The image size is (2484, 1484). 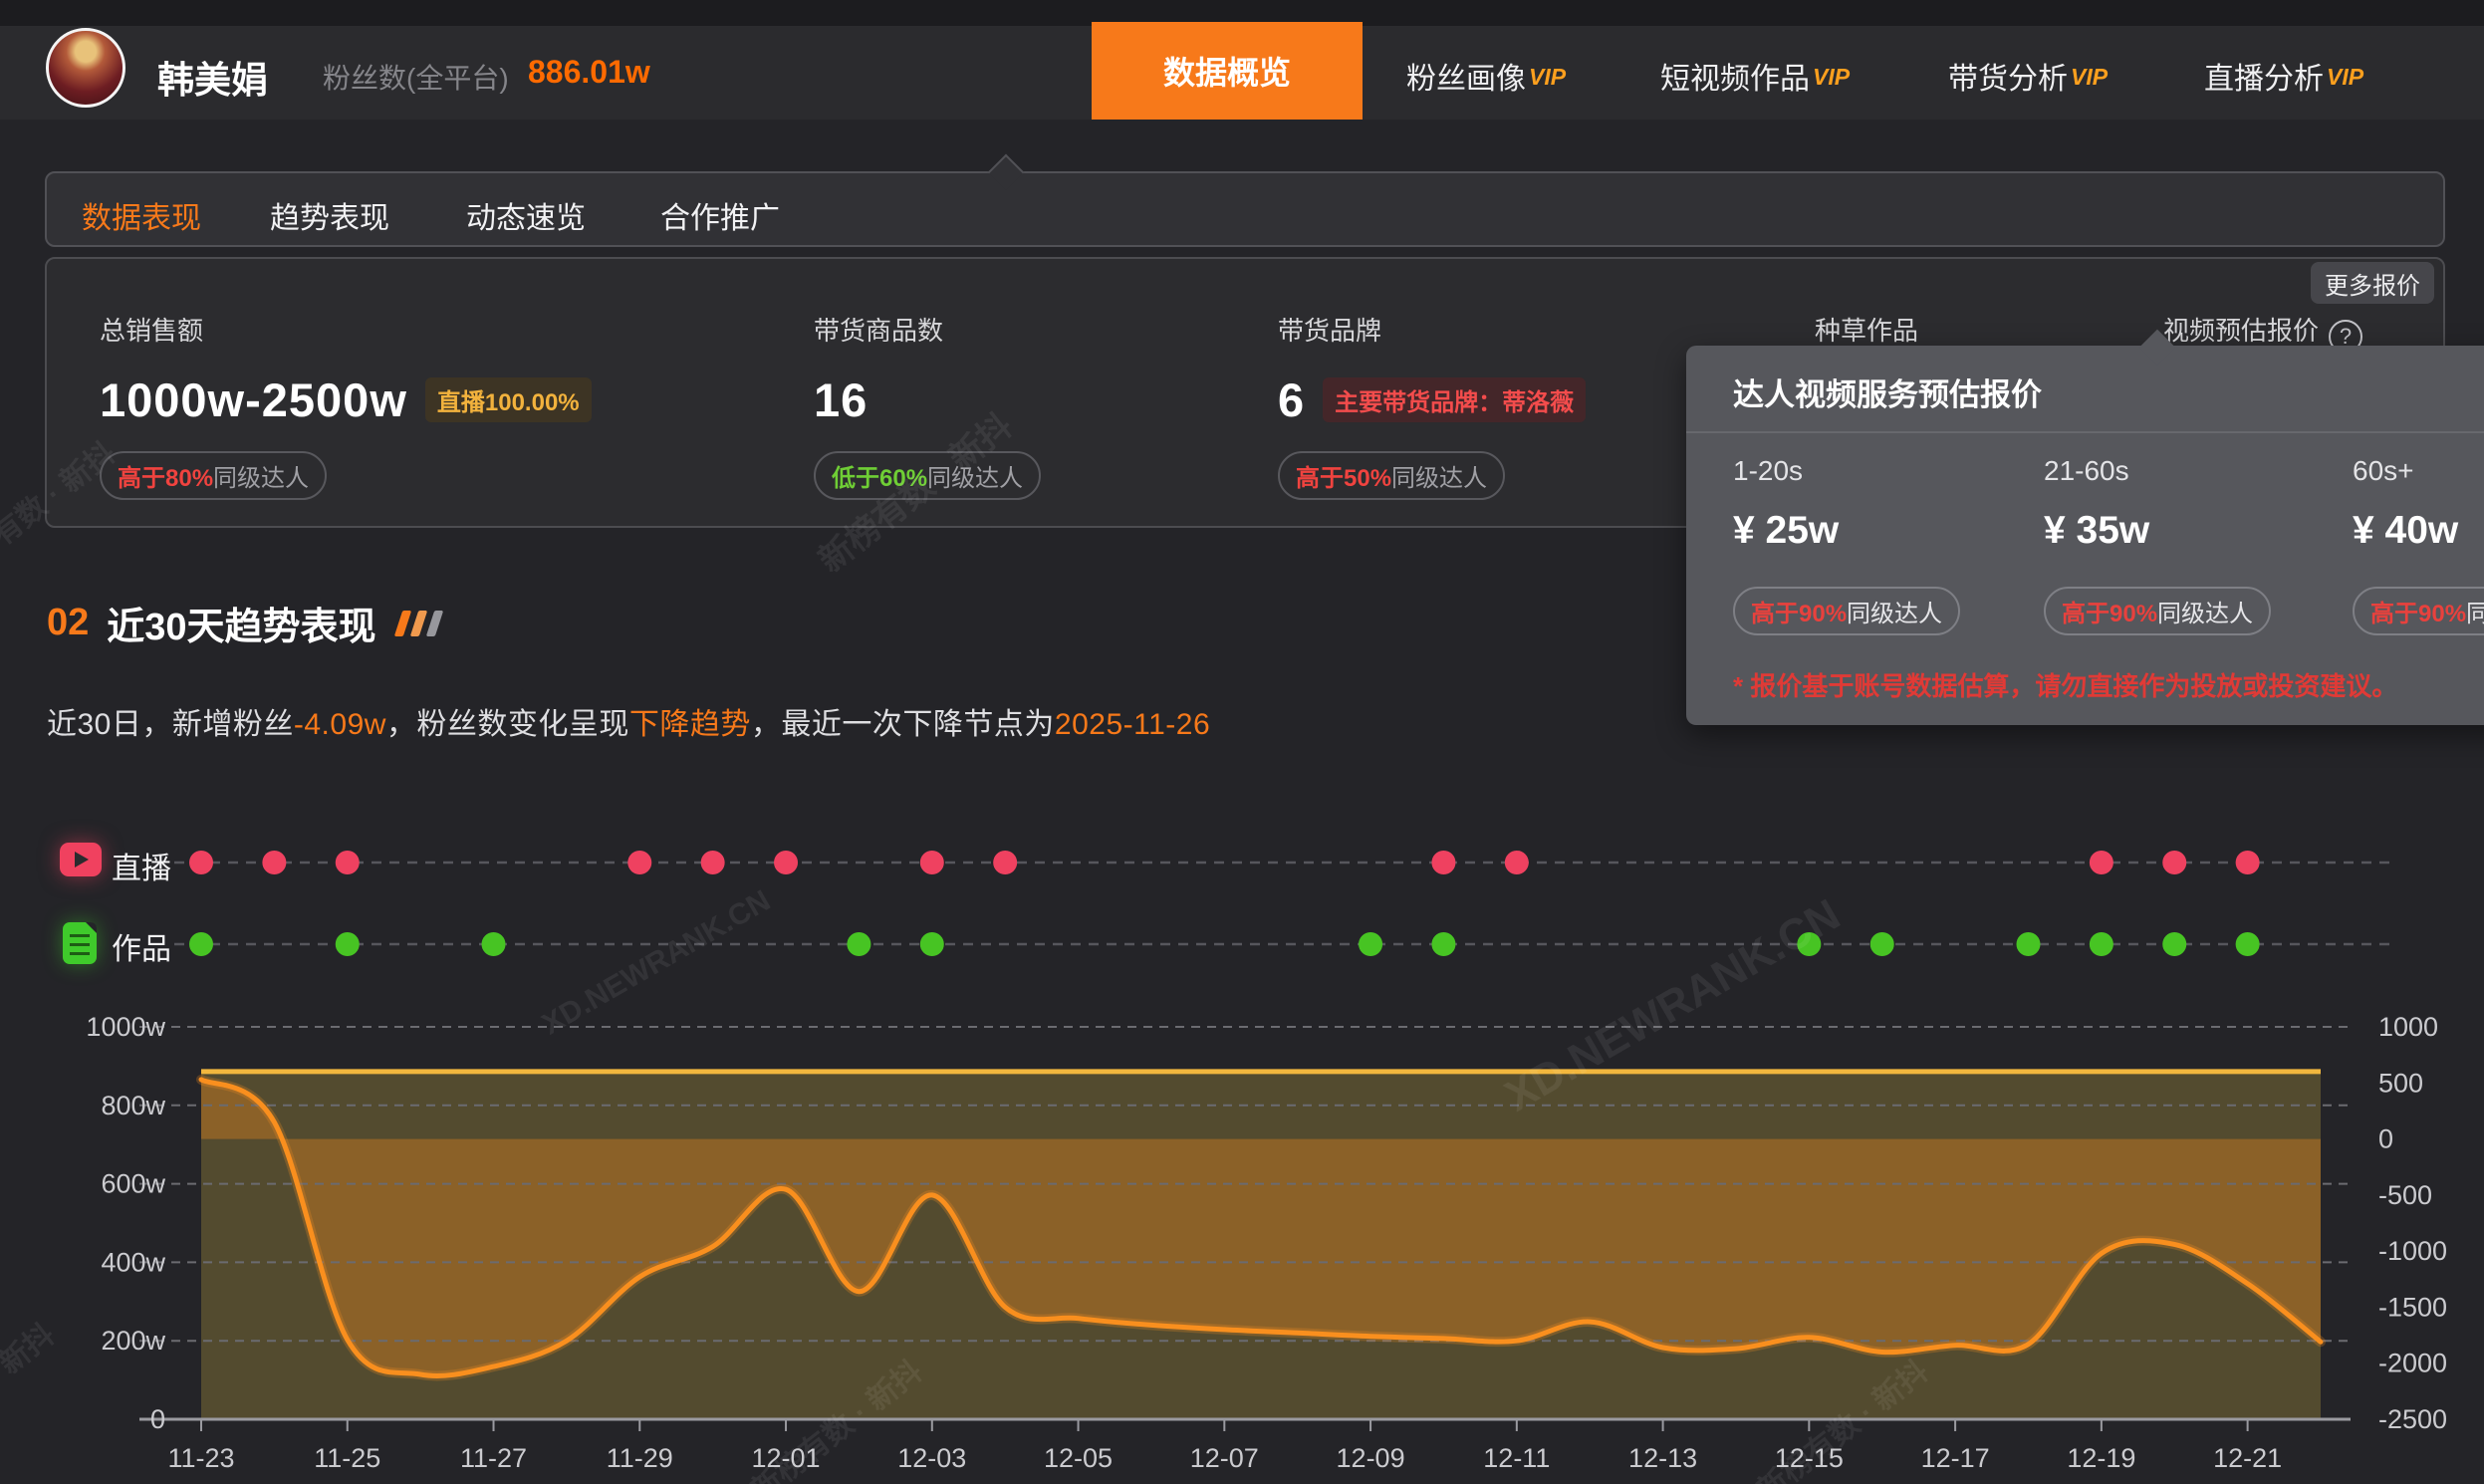 I want to click on svg-text: -500, so click(x=2405, y=1195).